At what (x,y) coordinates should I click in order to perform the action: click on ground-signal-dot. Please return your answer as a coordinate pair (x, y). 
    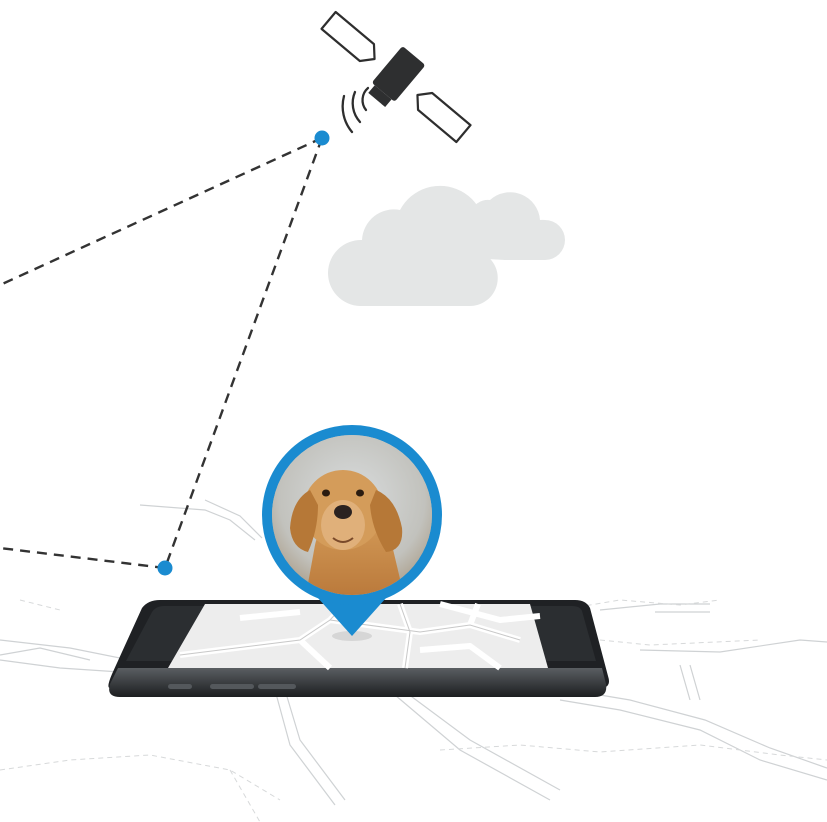
    Looking at the image, I should click on (165, 568).